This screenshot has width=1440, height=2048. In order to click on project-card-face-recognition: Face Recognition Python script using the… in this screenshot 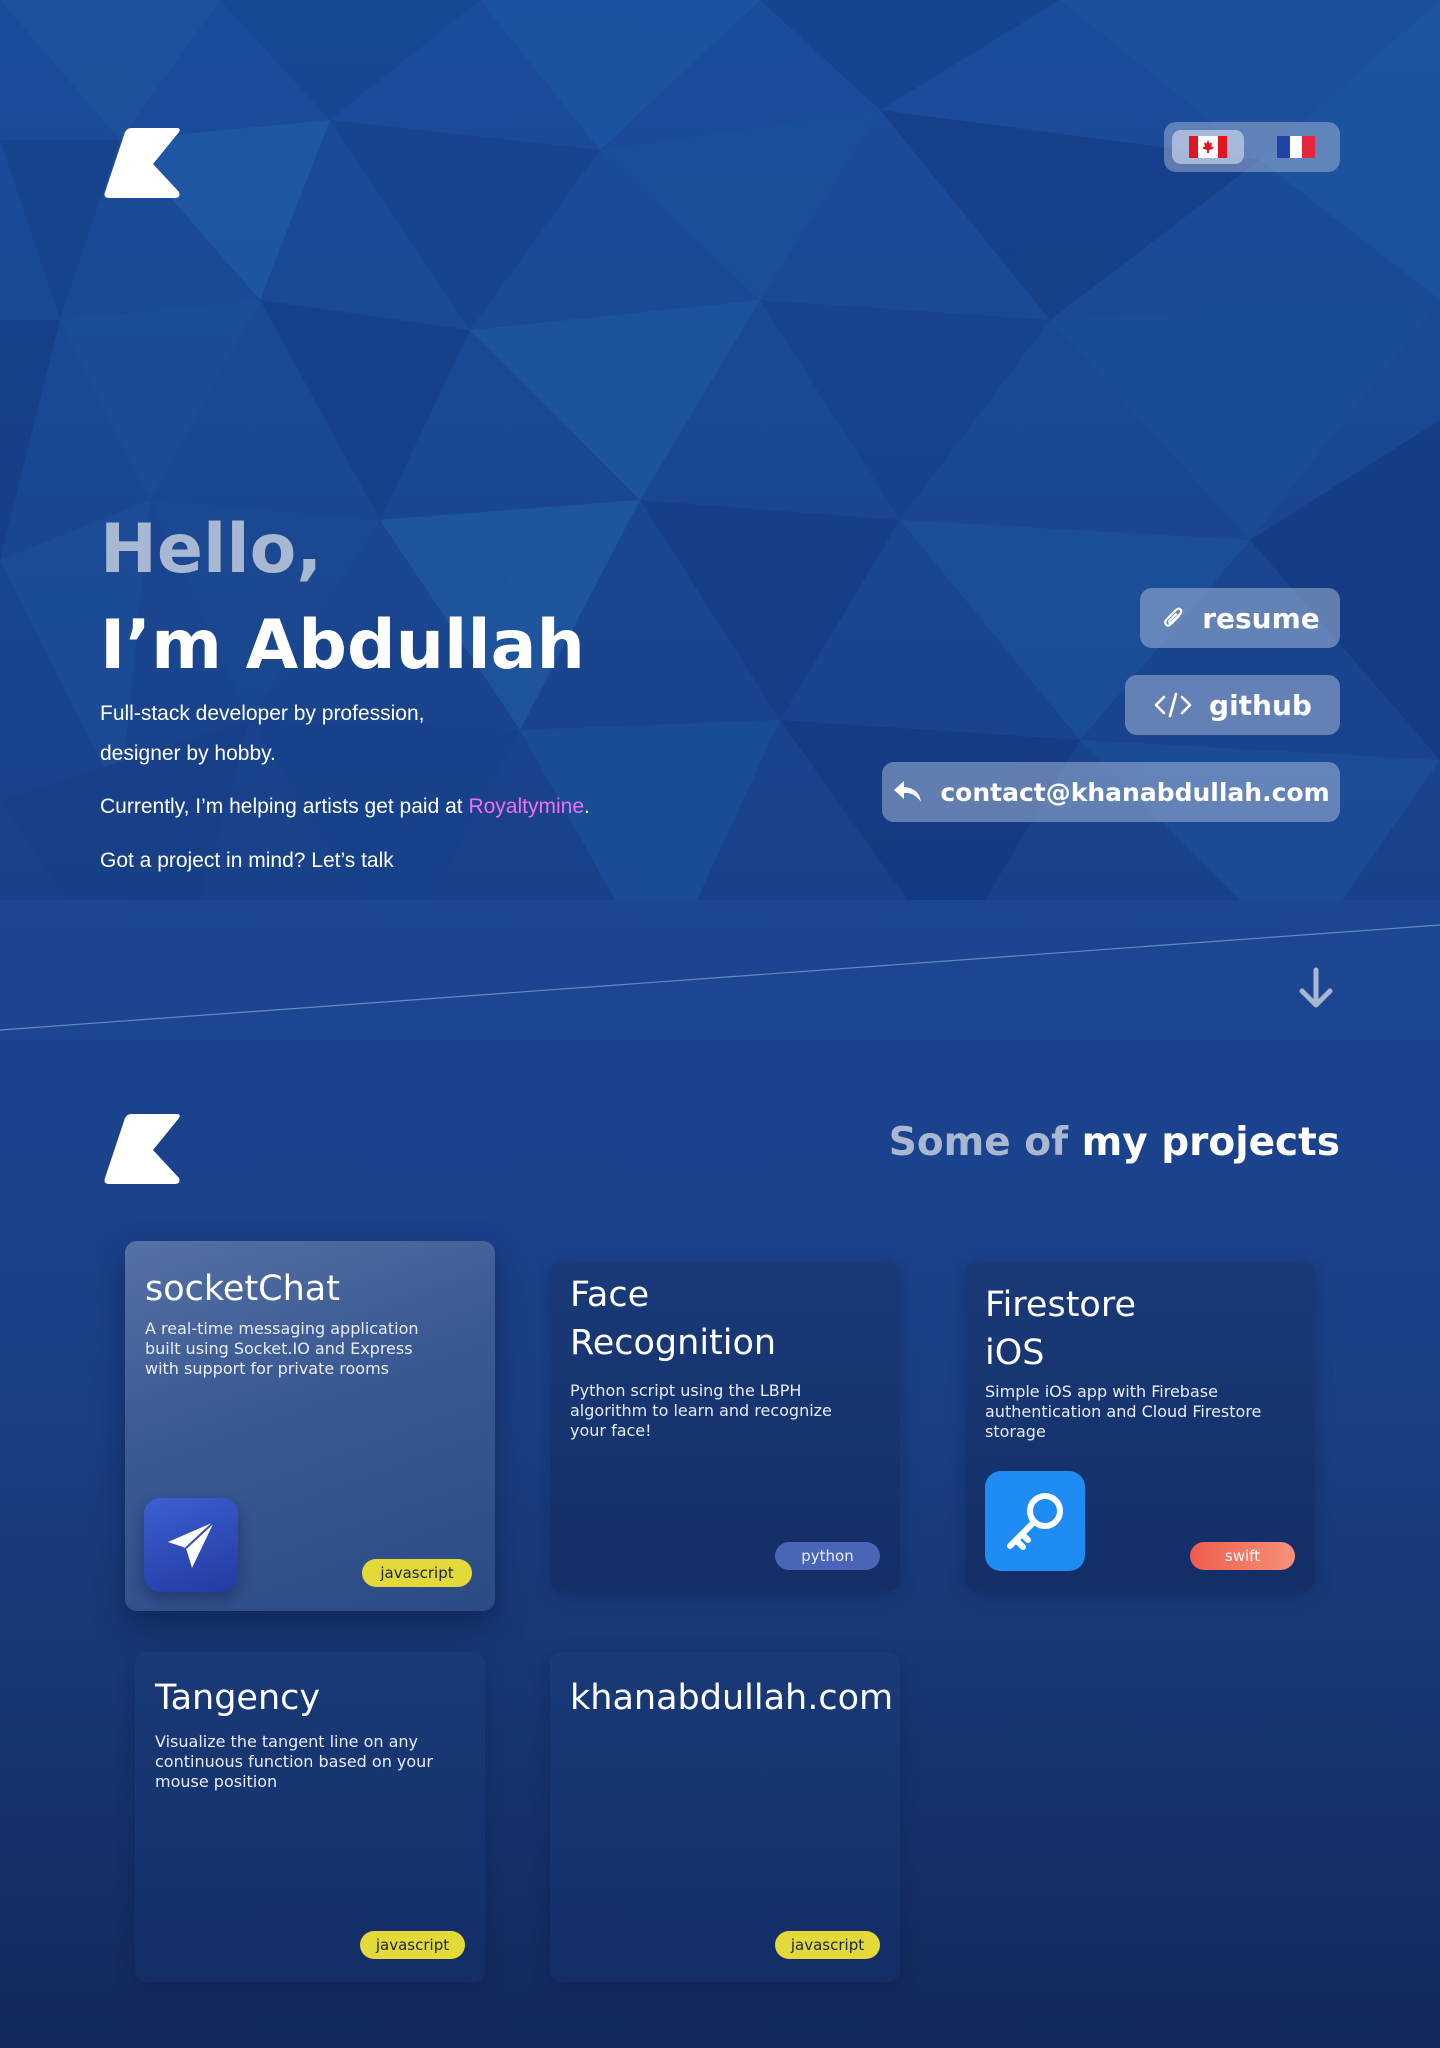, I will do `click(725, 1426)`.